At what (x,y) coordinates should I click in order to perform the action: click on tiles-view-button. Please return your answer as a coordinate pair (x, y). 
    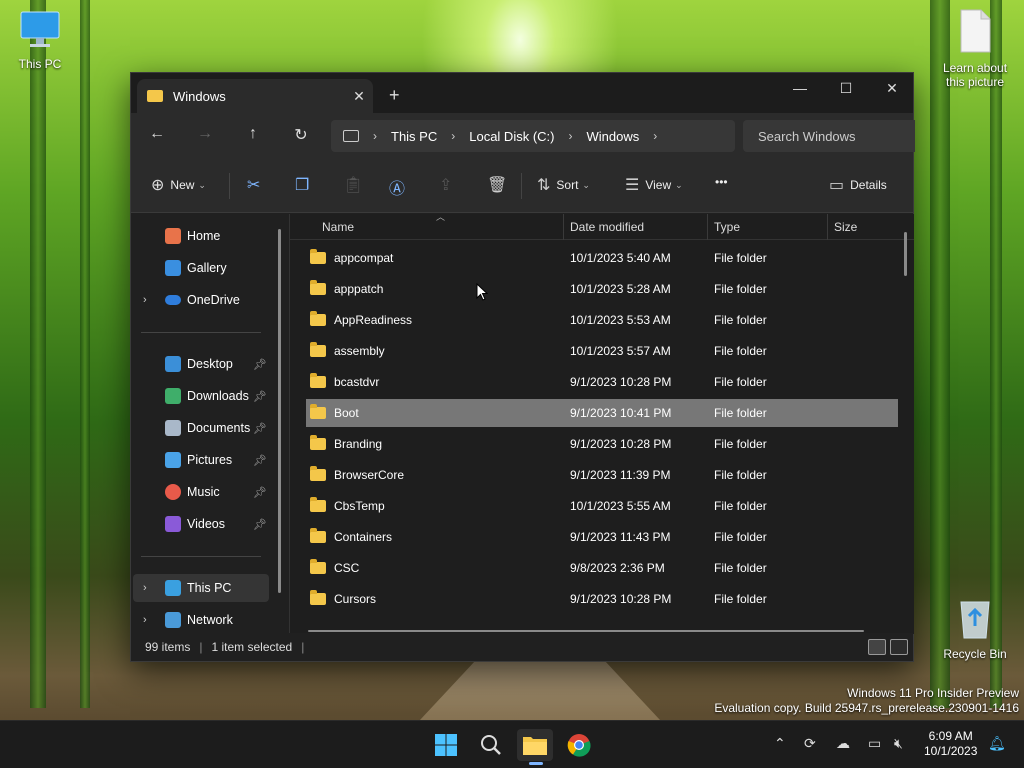
    Looking at the image, I should click on (899, 647).